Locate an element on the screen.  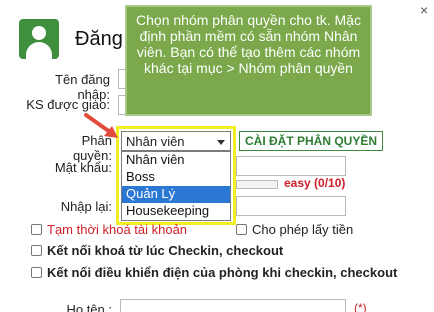
lock-checkin-label: Kết nối khoá từ lúc Checkin, checkout is located at coordinates (165, 250).